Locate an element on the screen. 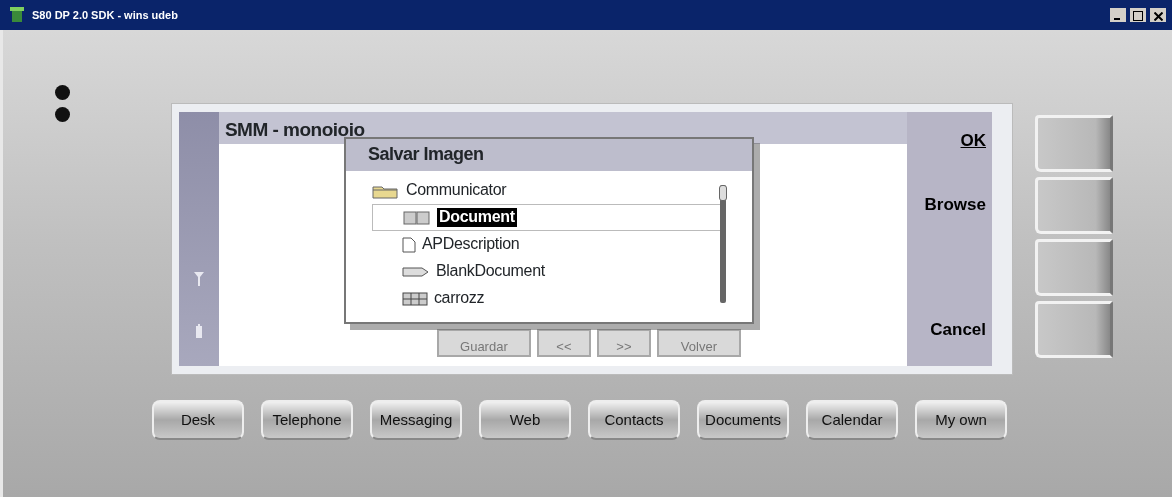 The width and height of the screenshot is (1172, 497). grid-icon is located at coordinates (414, 298).